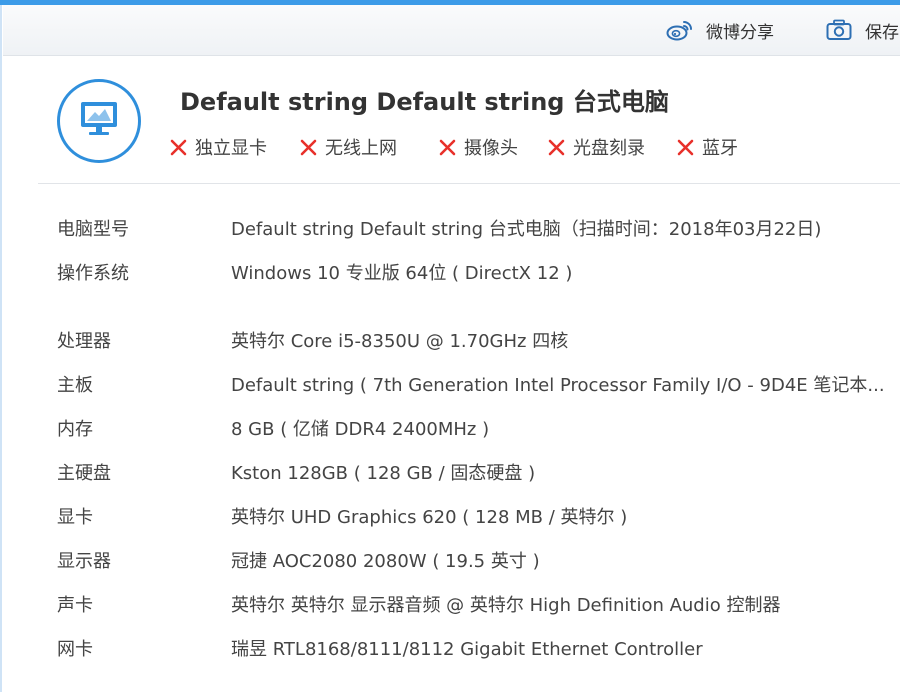 This screenshot has height=692, width=900. I want to click on weibo-share-button: 微博分享, so click(720, 30).